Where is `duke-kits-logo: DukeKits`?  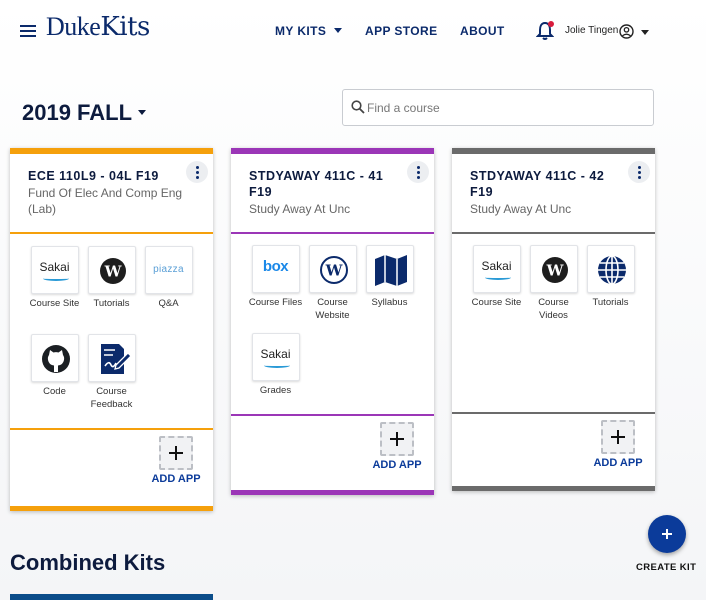 duke-kits-logo: DukeKits is located at coordinates (98, 27).